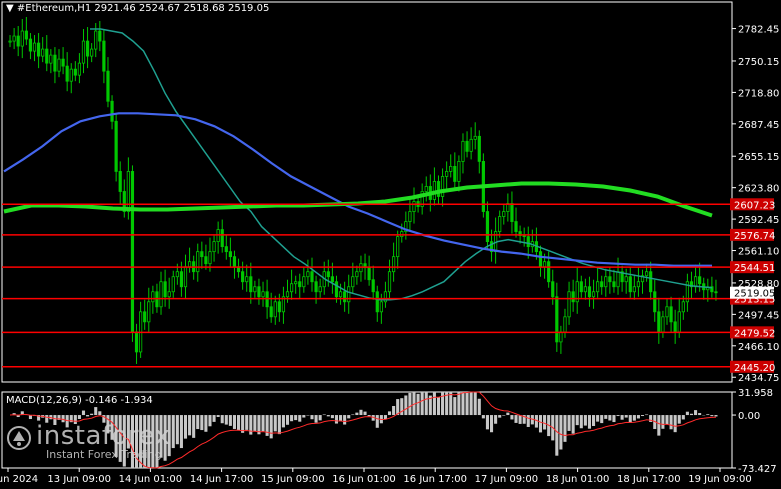  I want to click on y-tick-label: 2718.80, so click(758, 93).